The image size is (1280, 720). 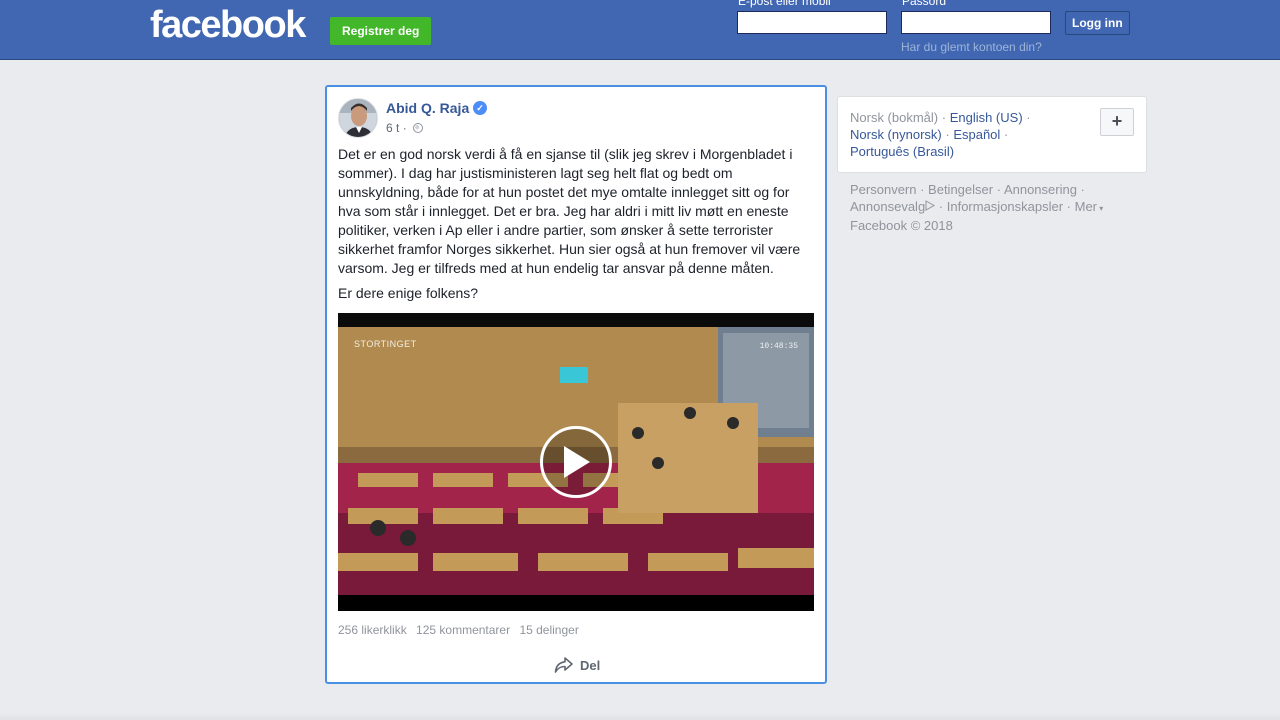 I want to click on video-timestamp: 10:48:35, so click(x=778, y=346).